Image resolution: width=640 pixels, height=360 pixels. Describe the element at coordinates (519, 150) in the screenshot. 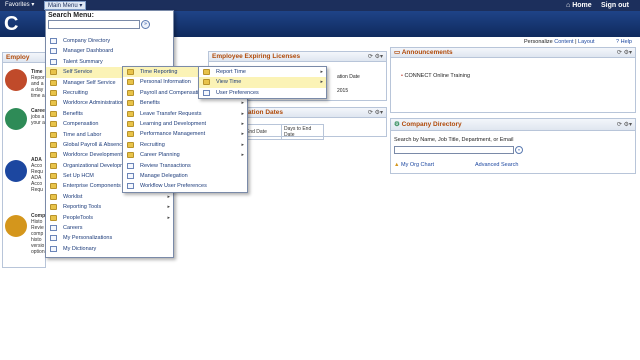

I see `directory-search-button: »` at that location.